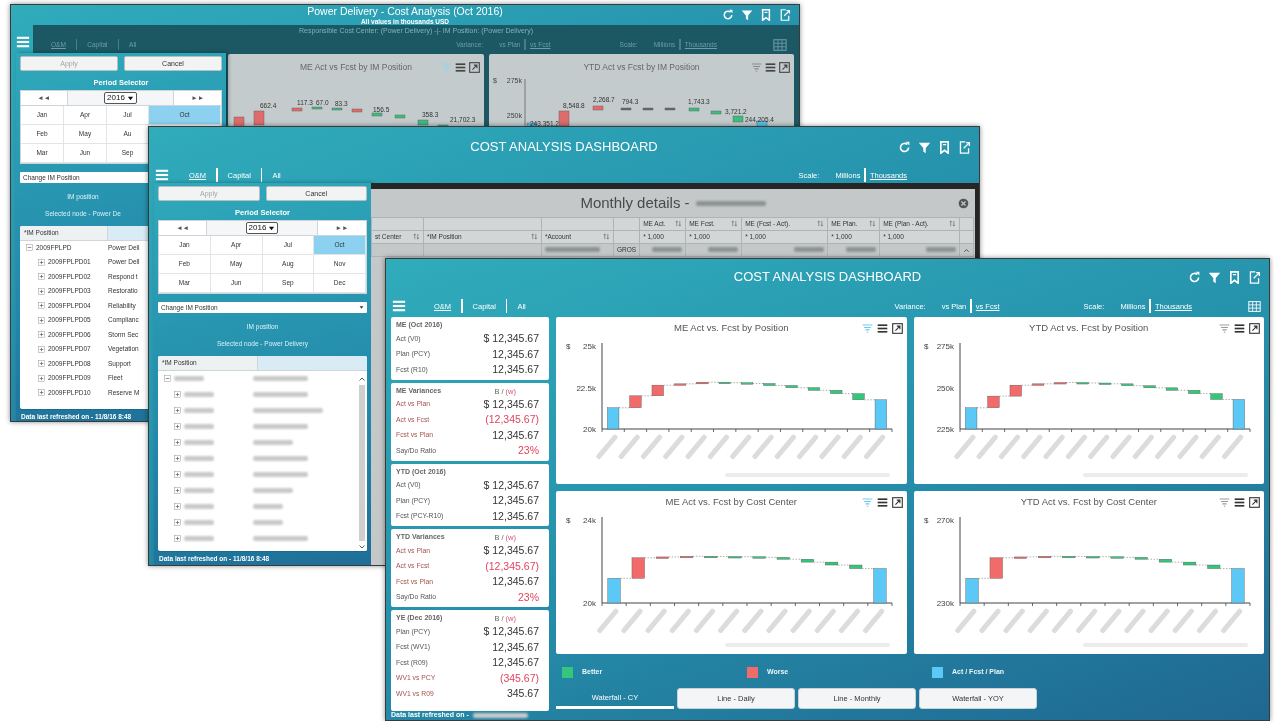 The width and height of the screenshot is (1274, 721). Describe the element at coordinates (967, 250) in the screenshot. I see `chevron-up-icon` at that location.